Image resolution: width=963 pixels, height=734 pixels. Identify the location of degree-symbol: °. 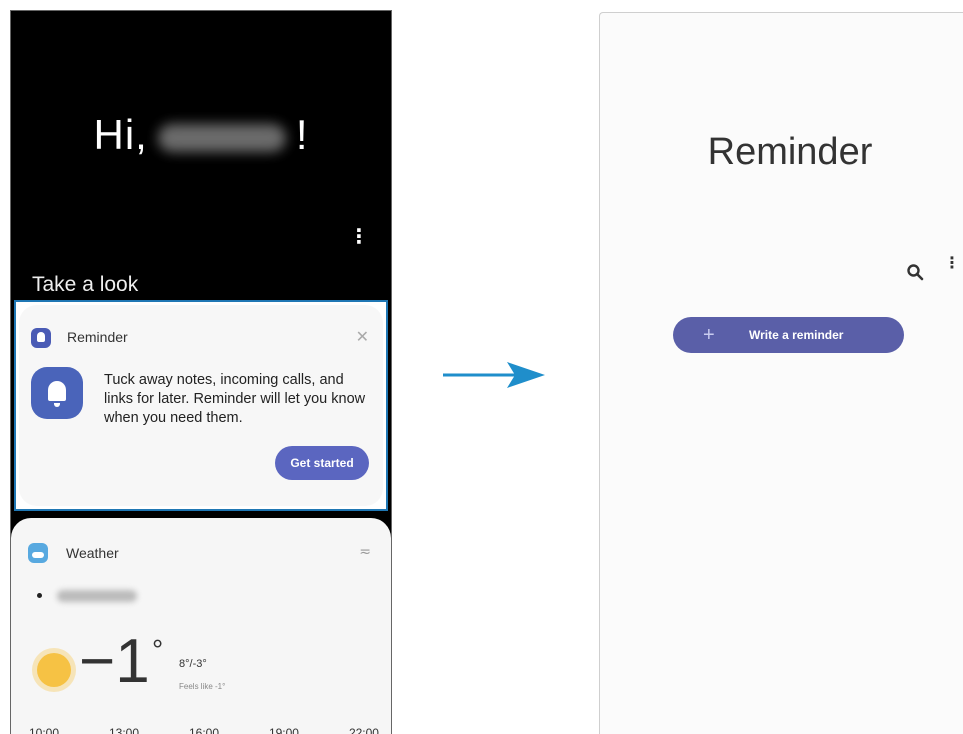
(158, 649).